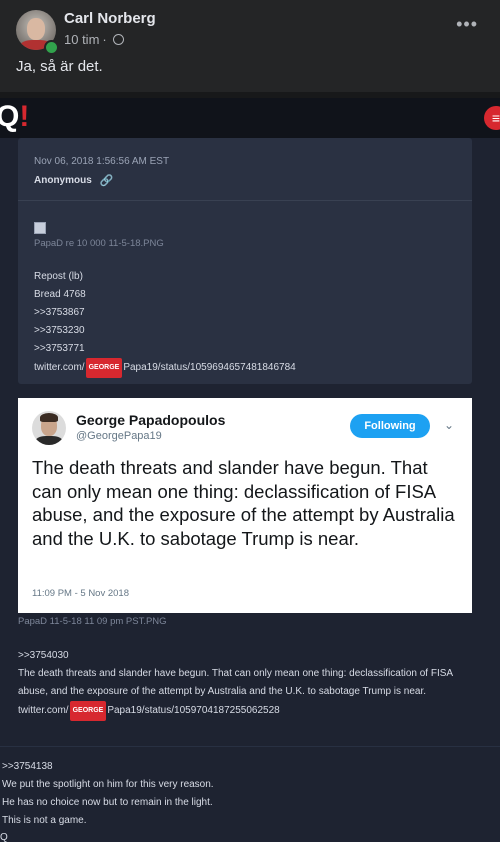  Describe the element at coordinates (51, 47) in the screenshot. I see `online-status-dot` at that location.